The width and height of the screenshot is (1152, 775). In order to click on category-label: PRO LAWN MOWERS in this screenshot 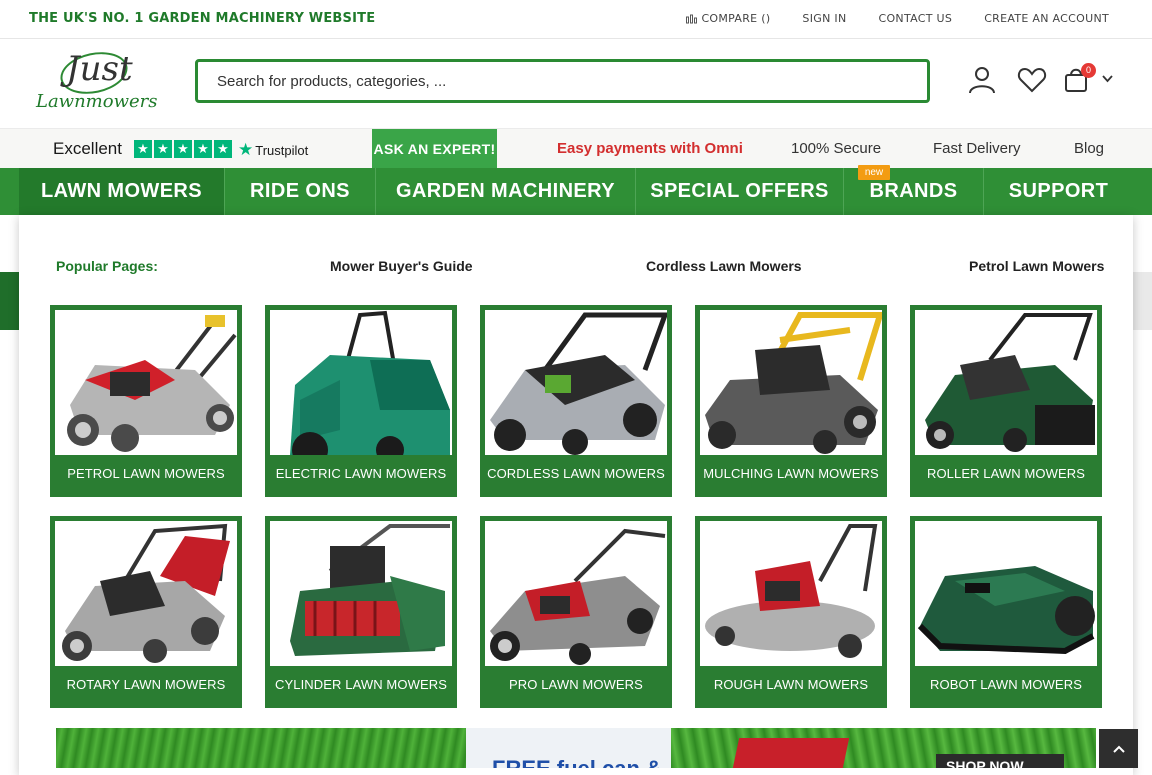, I will do `click(576, 684)`.